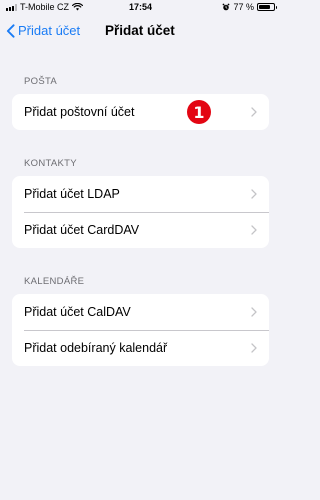 The width and height of the screenshot is (320, 500). I want to click on row-label: Přidat poštovní účet, so click(79, 112).